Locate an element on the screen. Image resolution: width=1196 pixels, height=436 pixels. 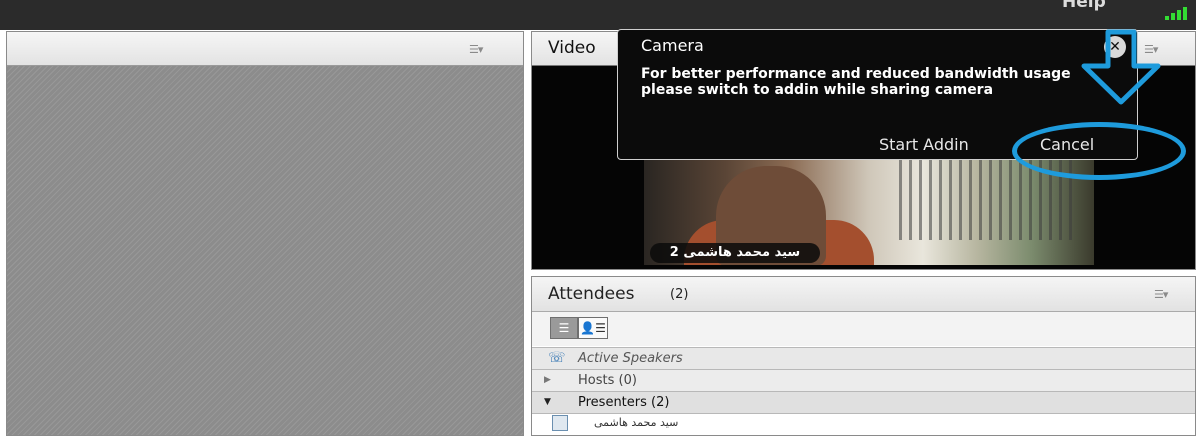
status-view-icon: 👤☰ is located at coordinates (593, 328).